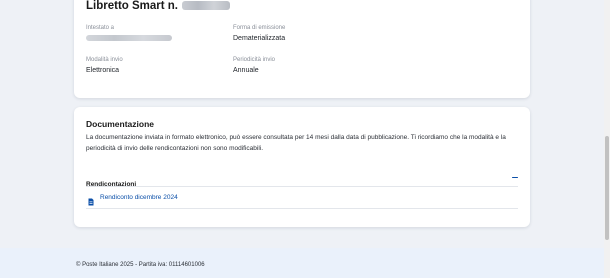 This screenshot has height=278, width=610. I want to click on rendiconto-dicembre-2024-link: Rendiconto dicembre 2024, so click(133, 199).